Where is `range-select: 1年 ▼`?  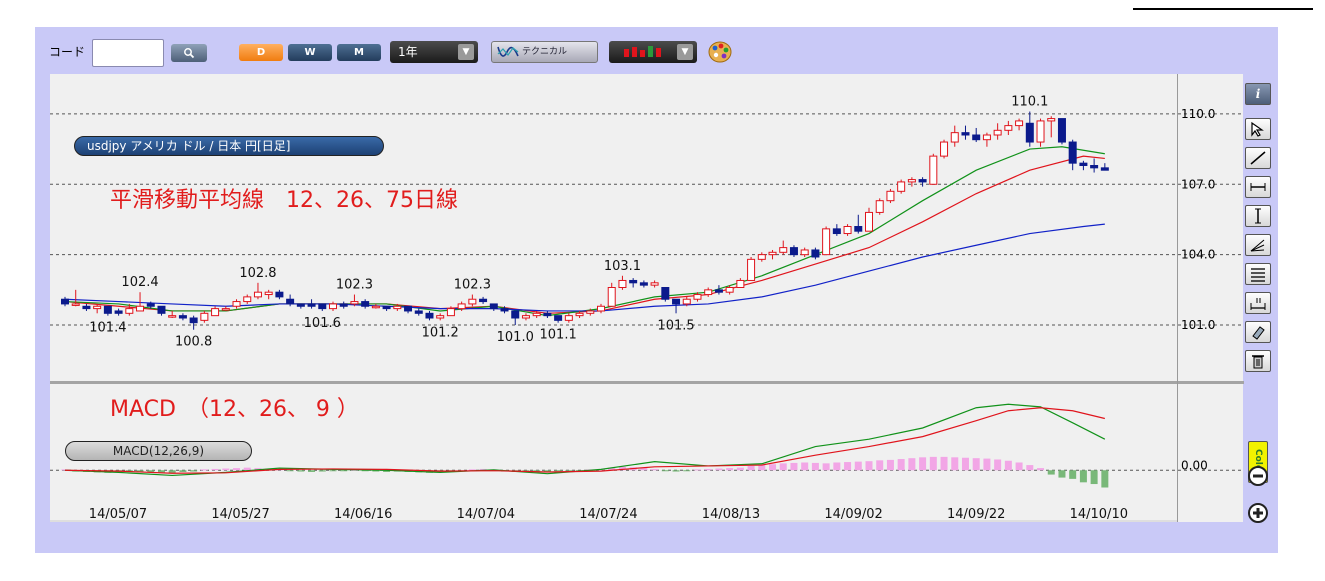
range-select: 1年 ▼ is located at coordinates (434, 52).